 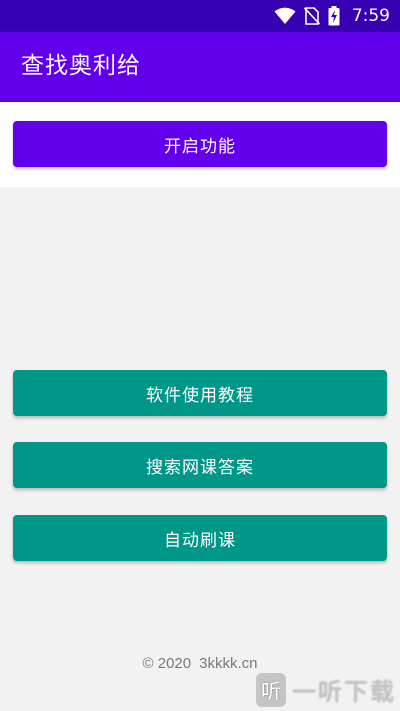 What do you see at coordinates (200, 144) in the screenshot?
I see `enable-feature-button: 开启功能` at bounding box center [200, 144].